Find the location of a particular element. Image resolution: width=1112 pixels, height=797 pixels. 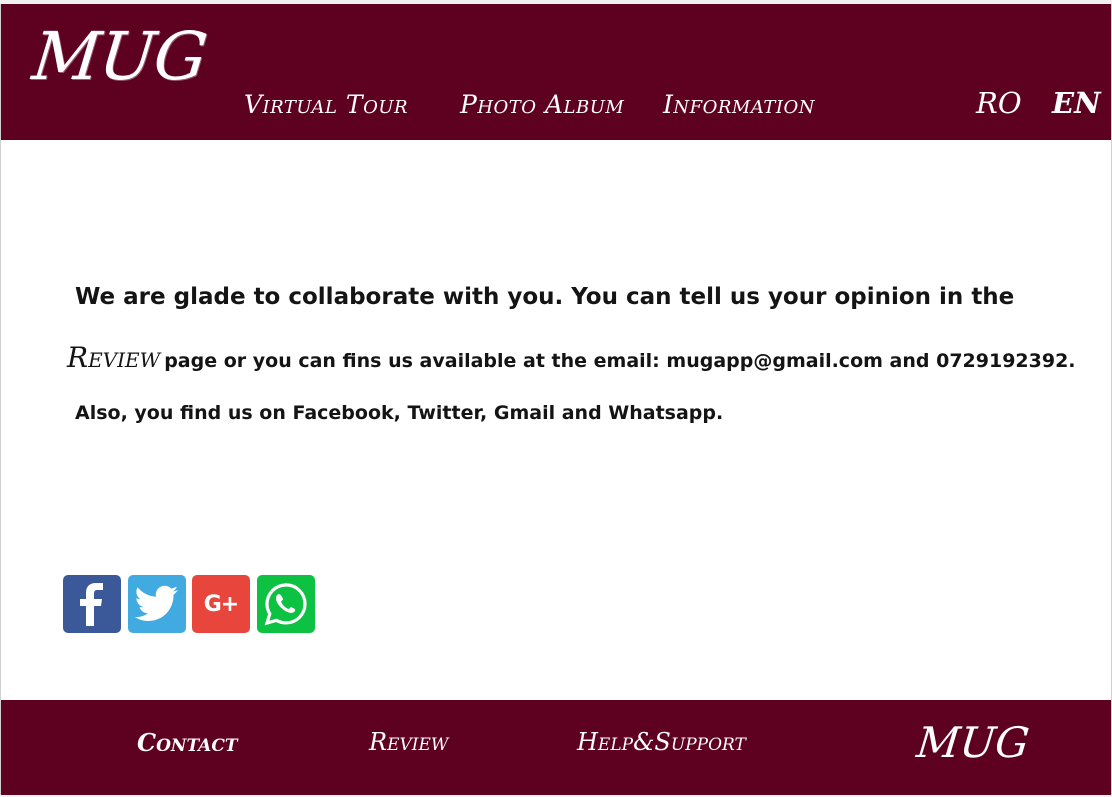

google-plus-icon: G+ is located at coordinates (221, 604).